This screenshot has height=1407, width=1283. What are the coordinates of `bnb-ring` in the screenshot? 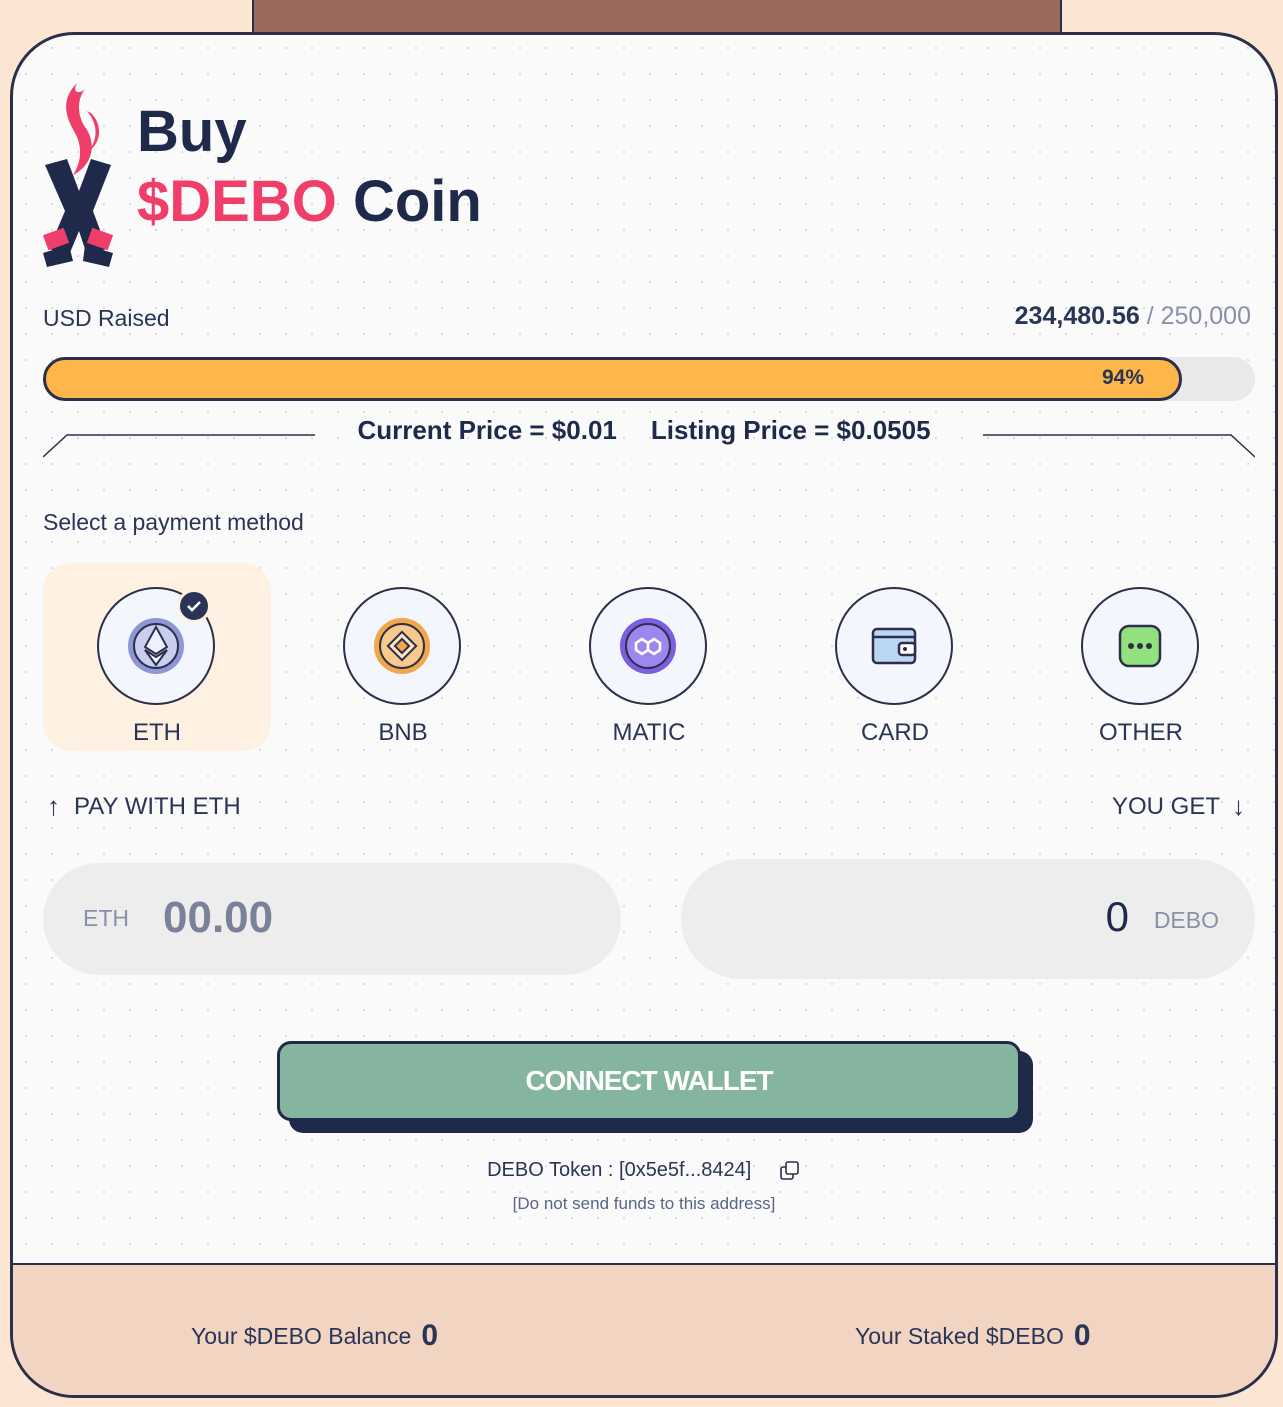 It's located at (402, 646).